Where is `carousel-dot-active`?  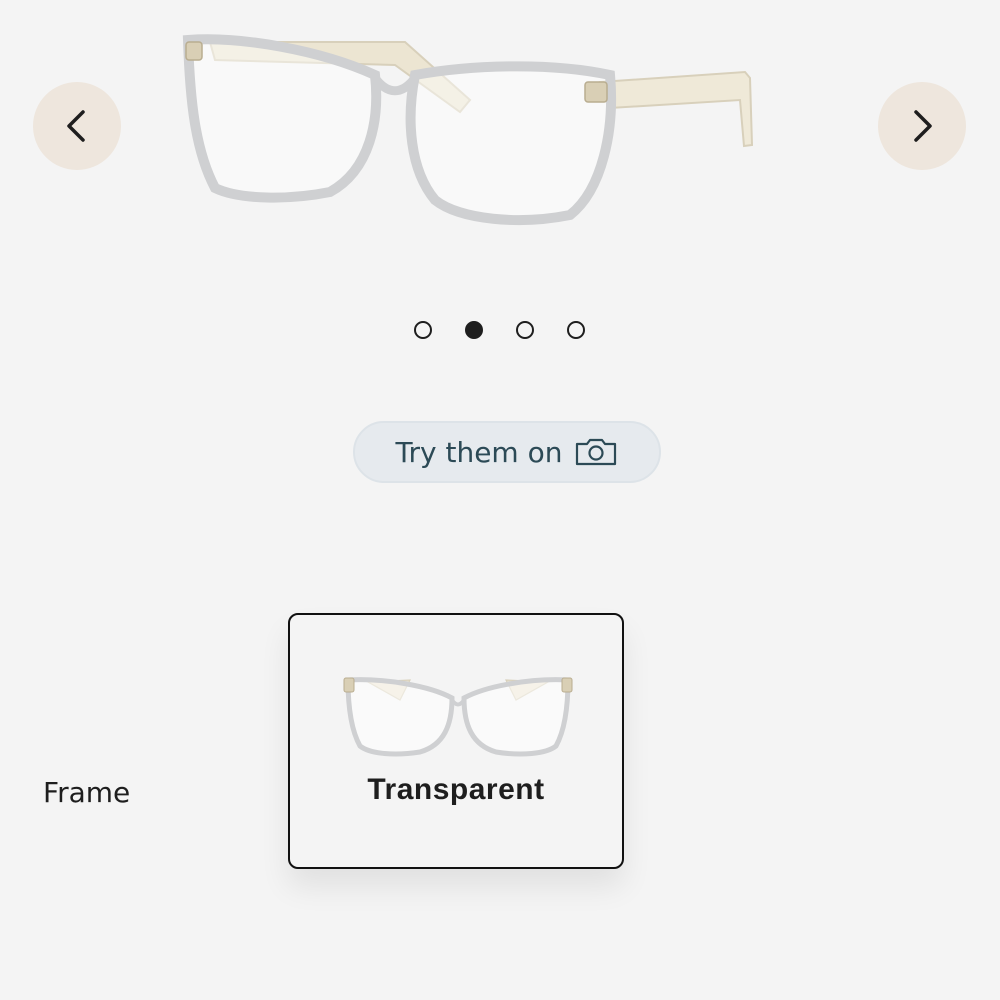 carousel-dot-active is located at coordinates (474, 330).